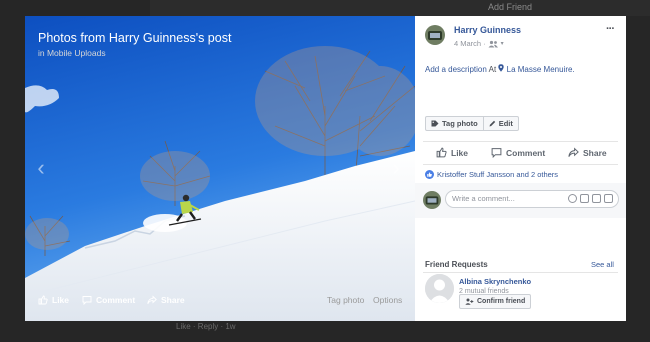  I want to click on author-avatar, so click(435, 35).